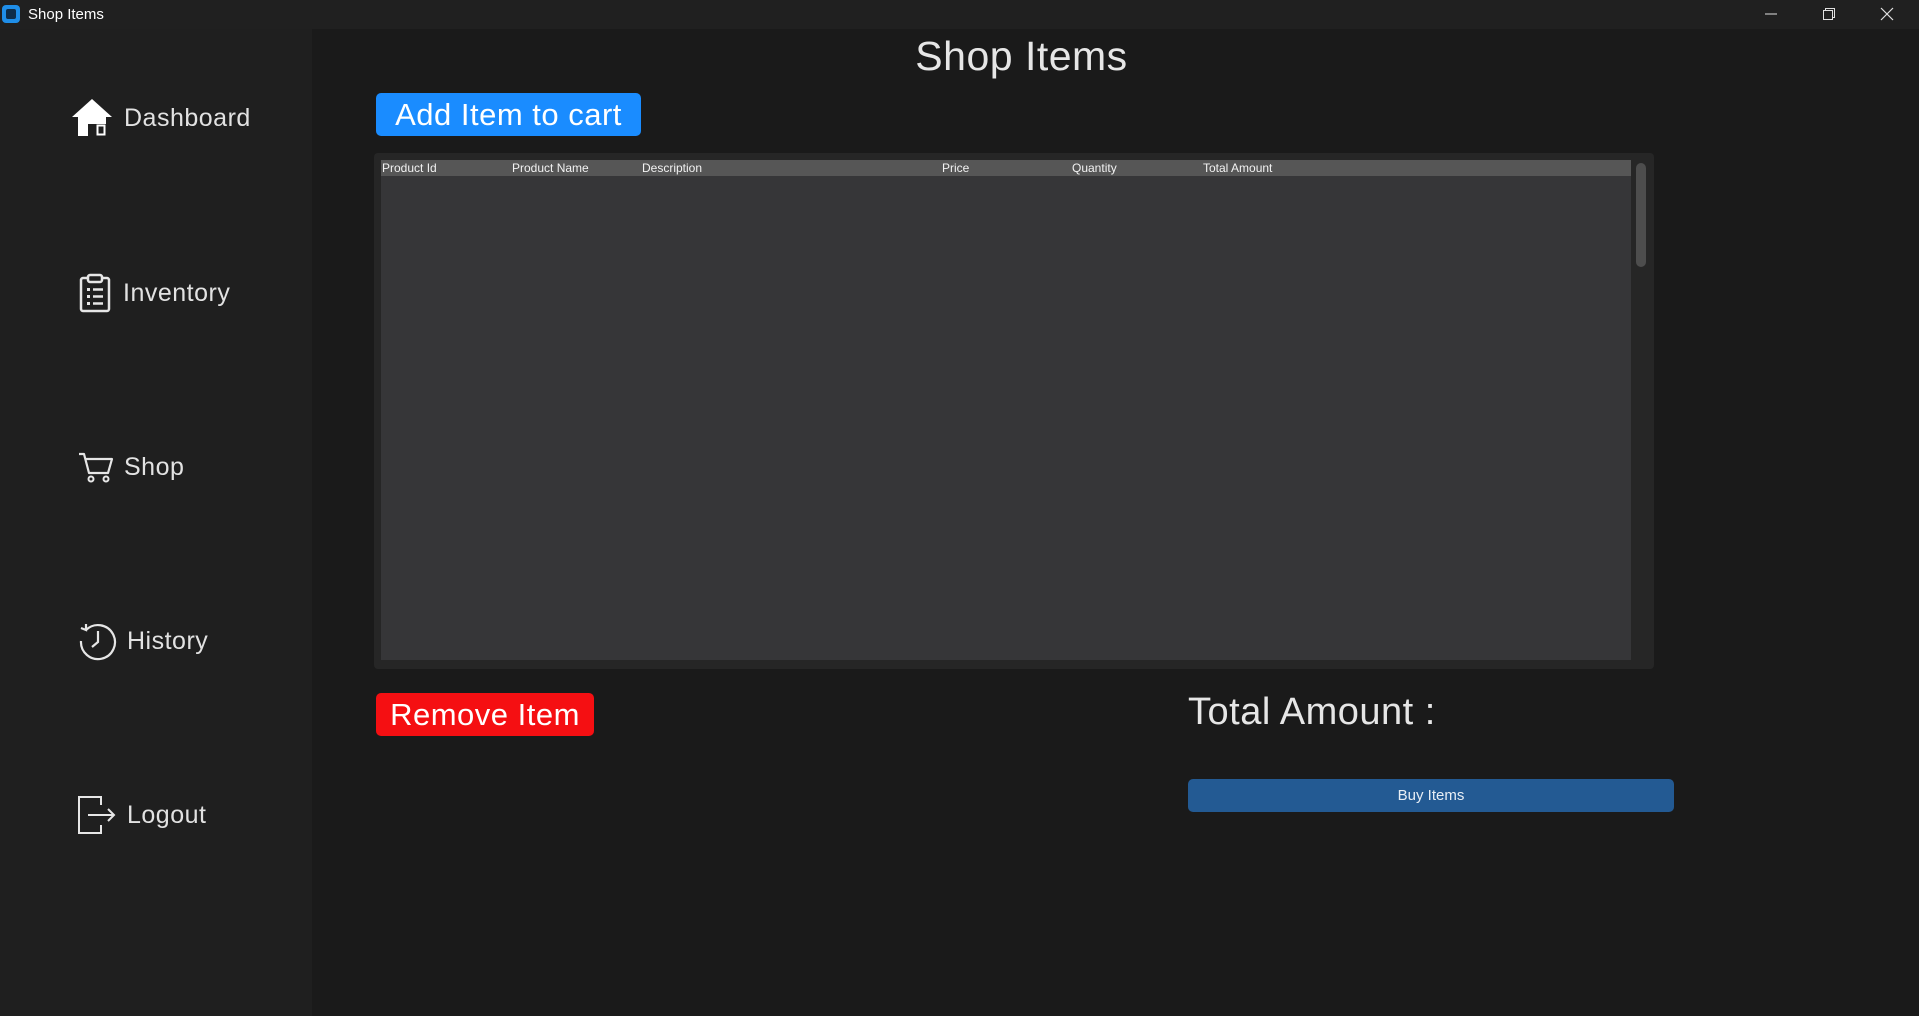 The width and height of the screenshot is (1919, 1016). Describe the element at coordinates (508, 114) in the screenshot. I see `add-item-to-cart-button: Add Item to cart` at that location.